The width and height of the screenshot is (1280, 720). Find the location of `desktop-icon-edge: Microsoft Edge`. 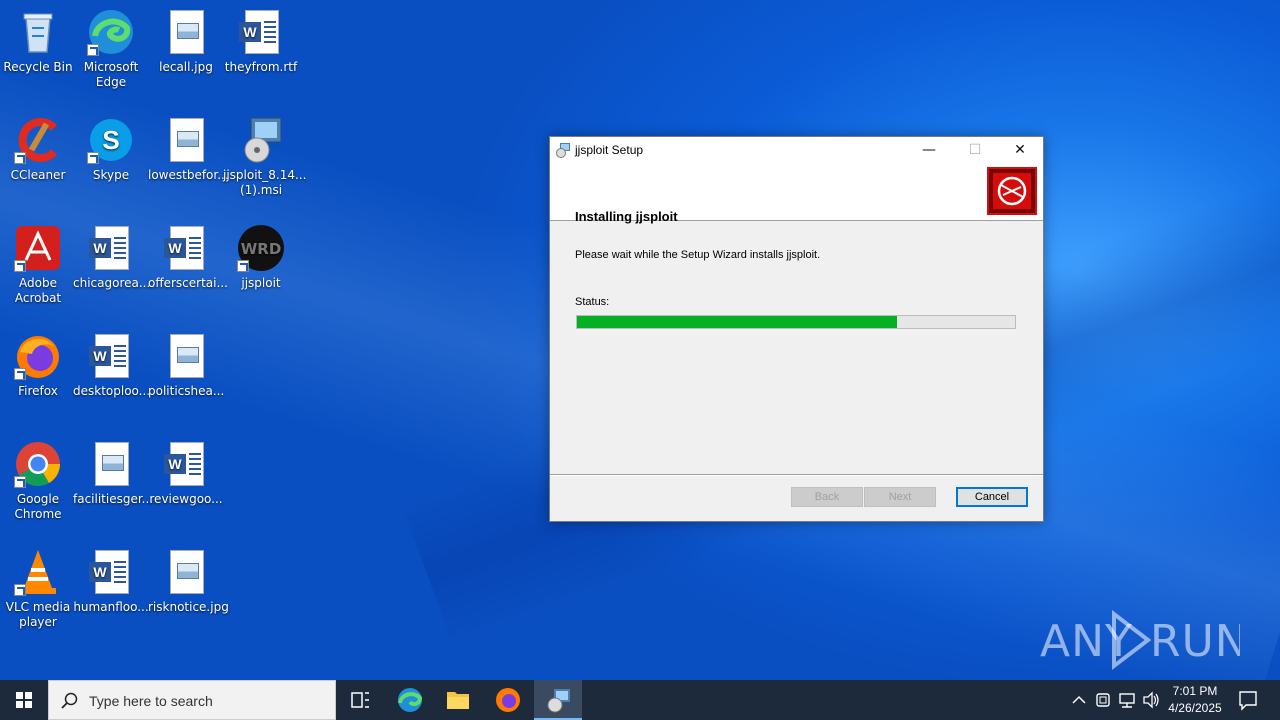

desktop-icon-edge: Microsoft Edge is located at coordinates (111, 49).